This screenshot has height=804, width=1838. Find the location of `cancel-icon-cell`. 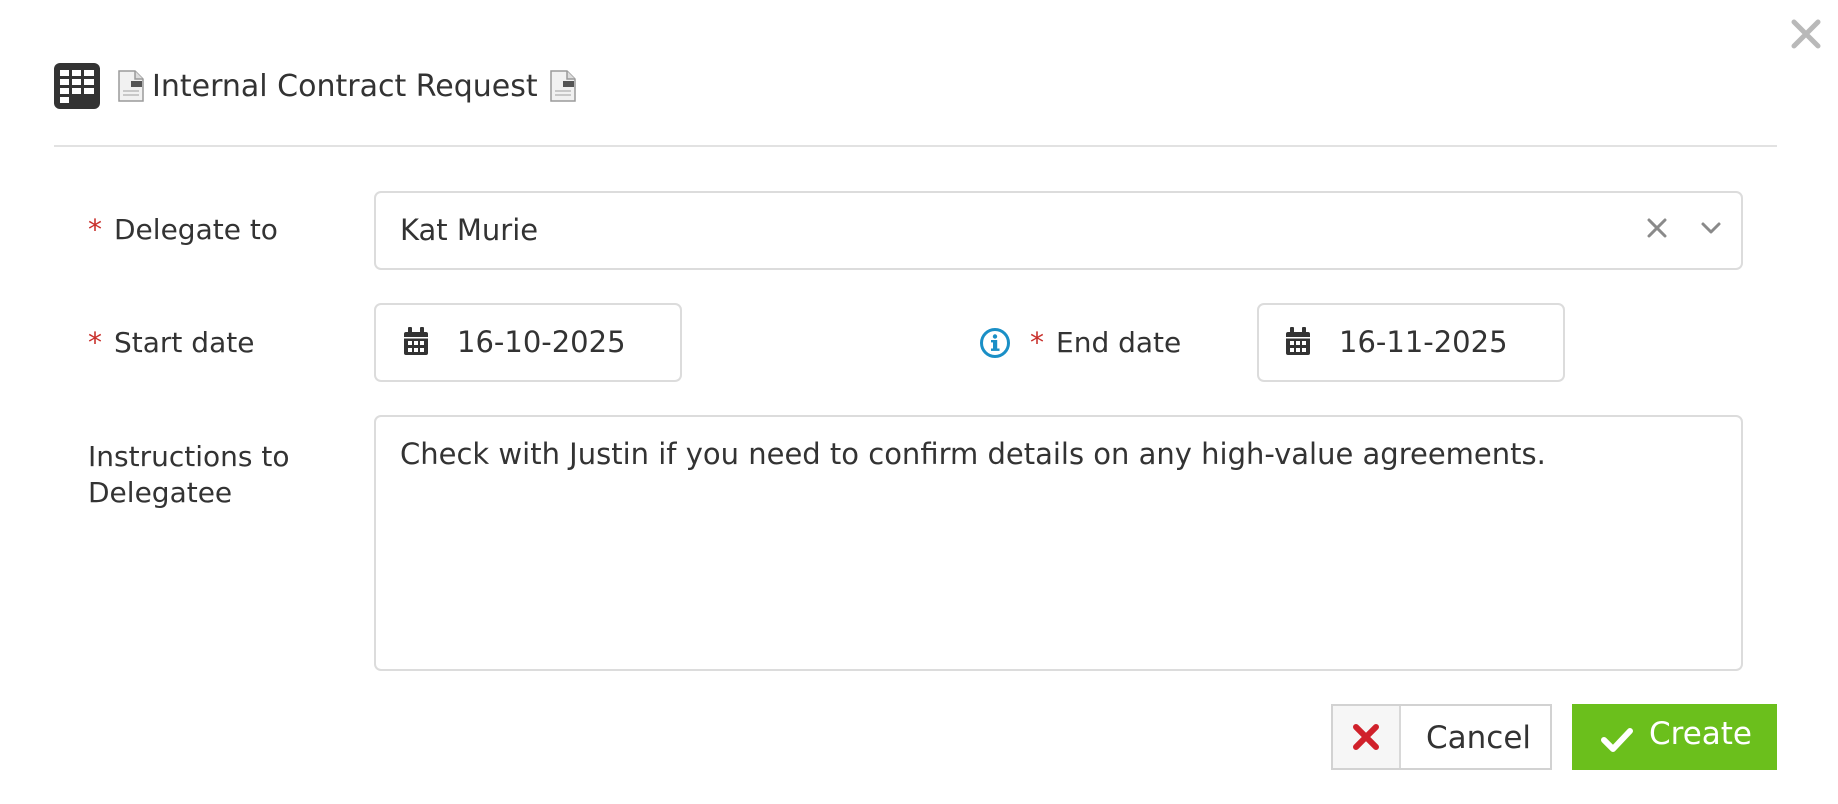

cancel-icon-cell is located at coordinates (1367, 737).